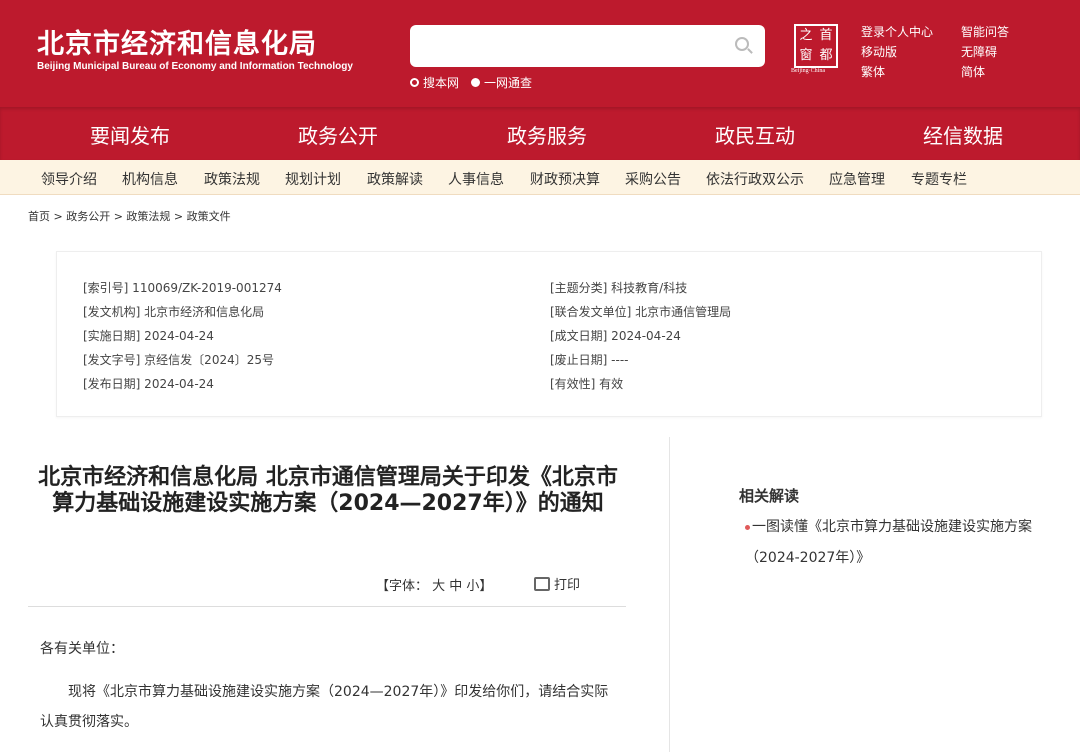 The image size is (1080, 752). Describe the element at coordinates (755, 134) in the screenshot. I see `nav-interaction: 政民互动` at that location.